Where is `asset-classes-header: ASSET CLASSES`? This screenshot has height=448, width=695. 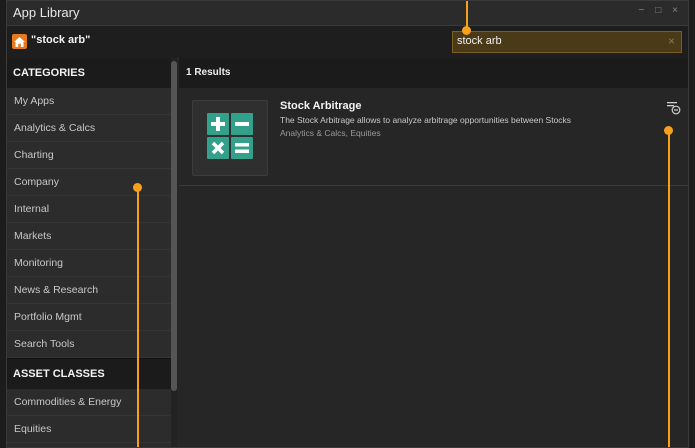
asset-classes-header: ASSET CLASSES is located at coordinates (89, 373).